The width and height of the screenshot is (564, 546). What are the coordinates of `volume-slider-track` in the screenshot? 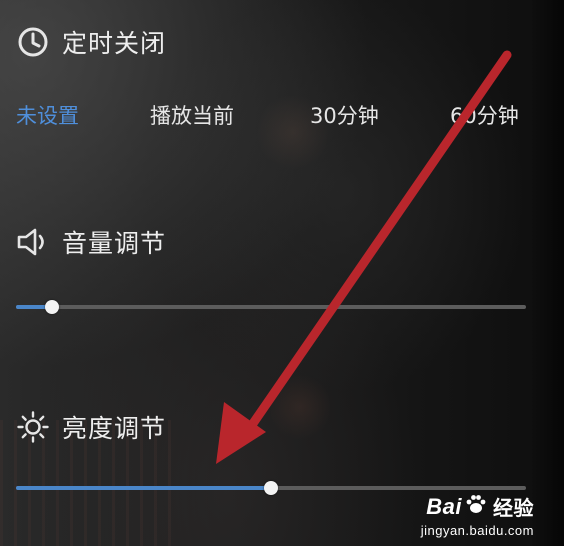 It's located at (271, 307).